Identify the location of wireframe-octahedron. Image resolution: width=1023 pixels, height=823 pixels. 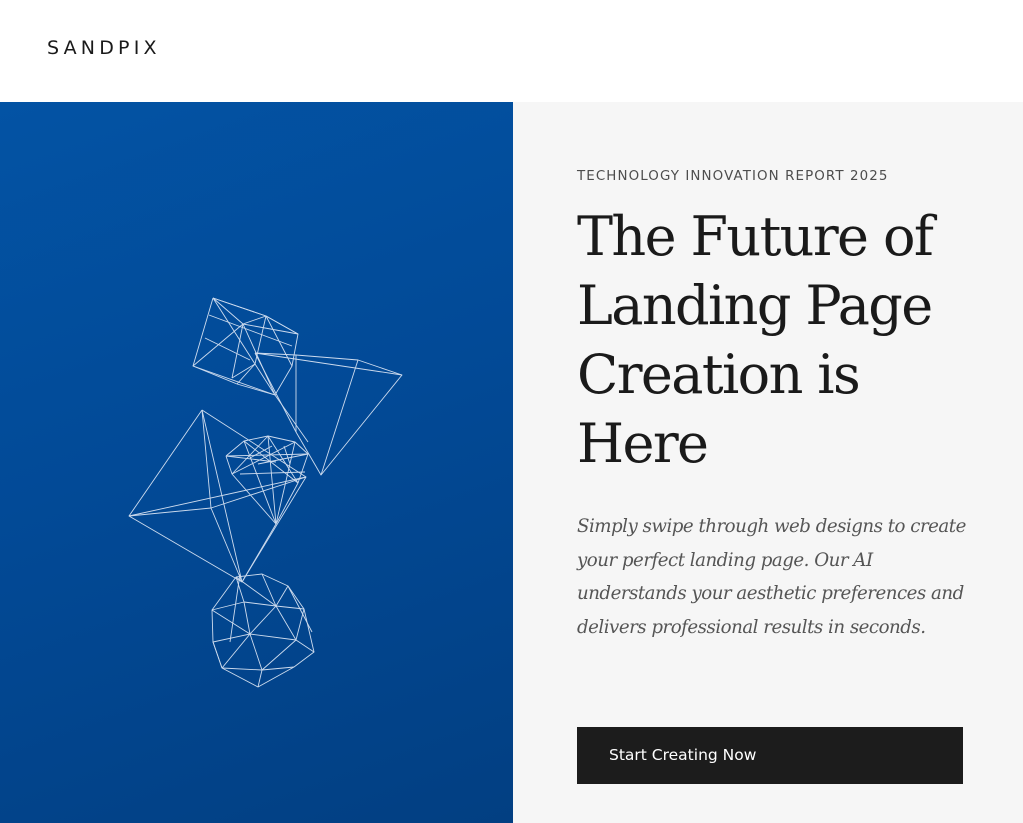
(217, 496).